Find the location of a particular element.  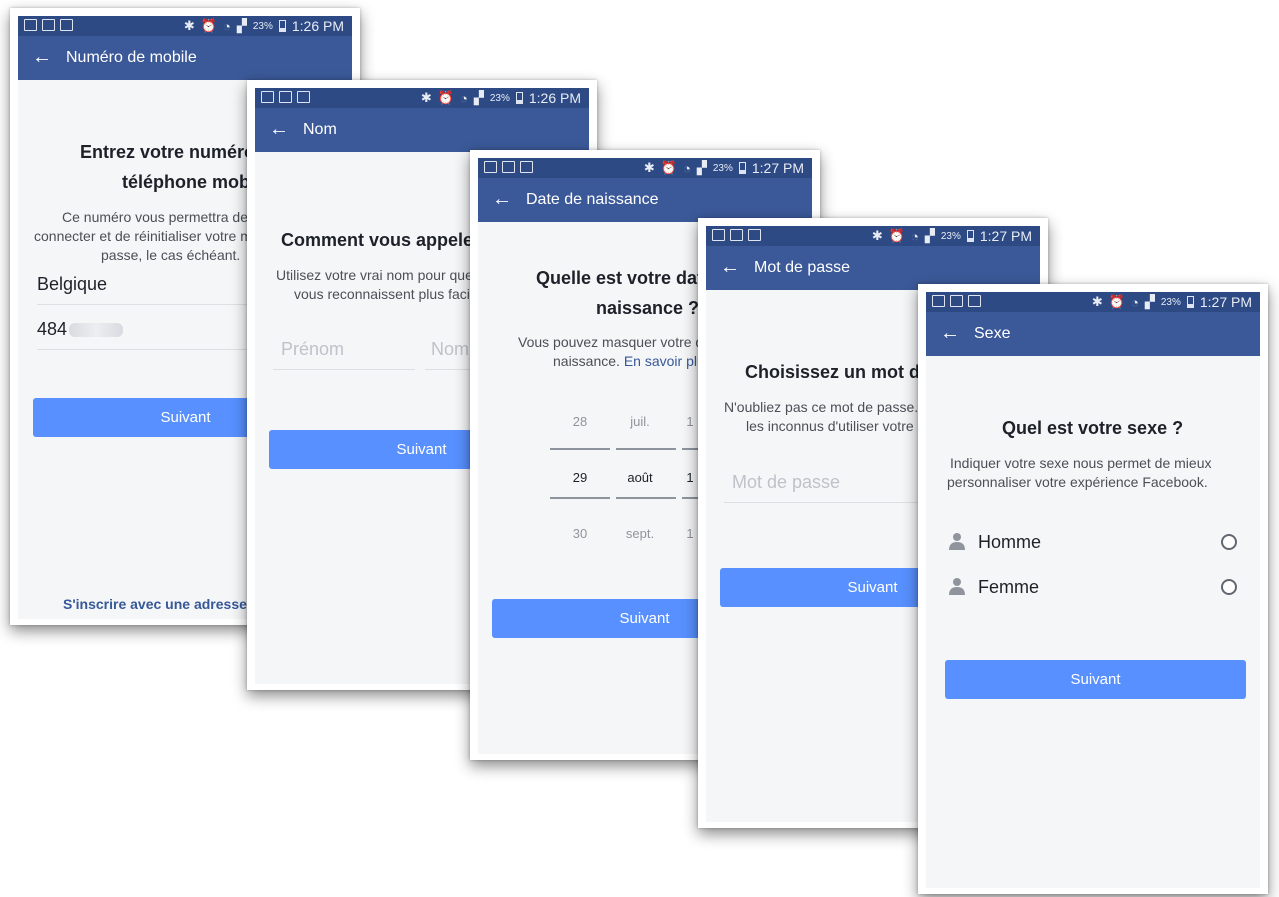

first-name-input: Prénom is located at coordinates (344, 354).